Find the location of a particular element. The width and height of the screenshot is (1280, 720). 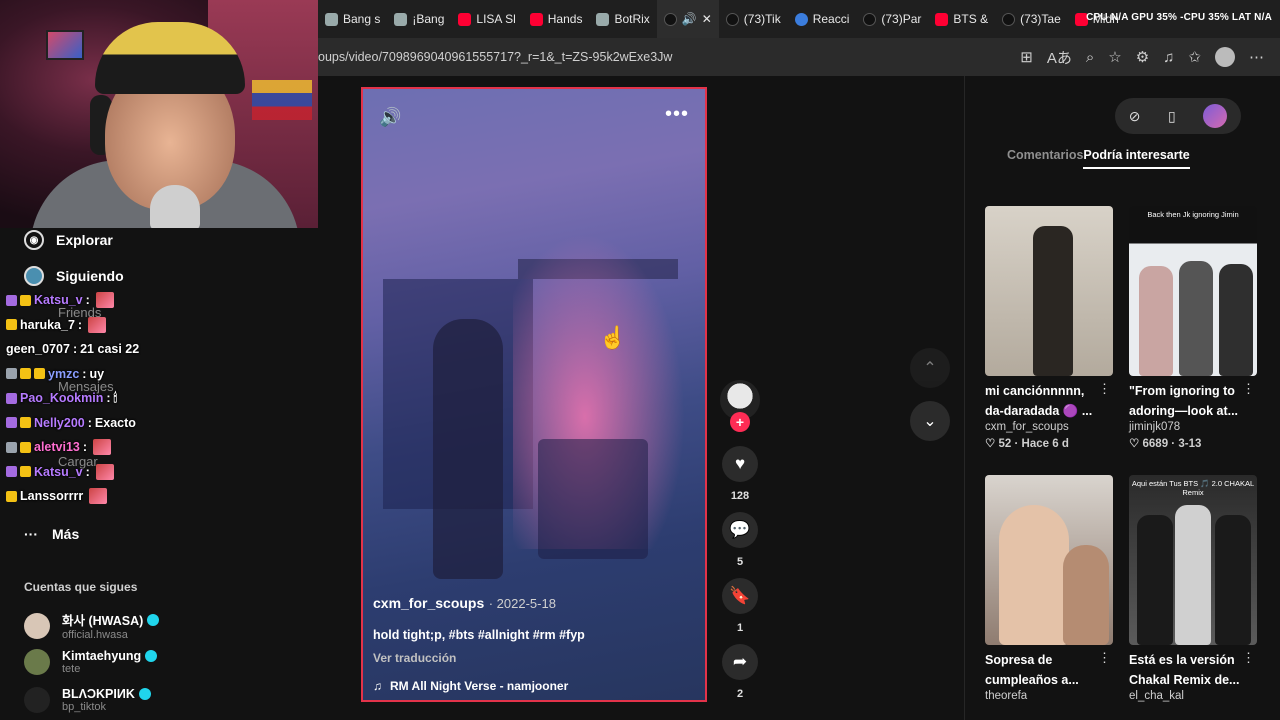

tab-0: Bang s is located at coordinates (352, 19).